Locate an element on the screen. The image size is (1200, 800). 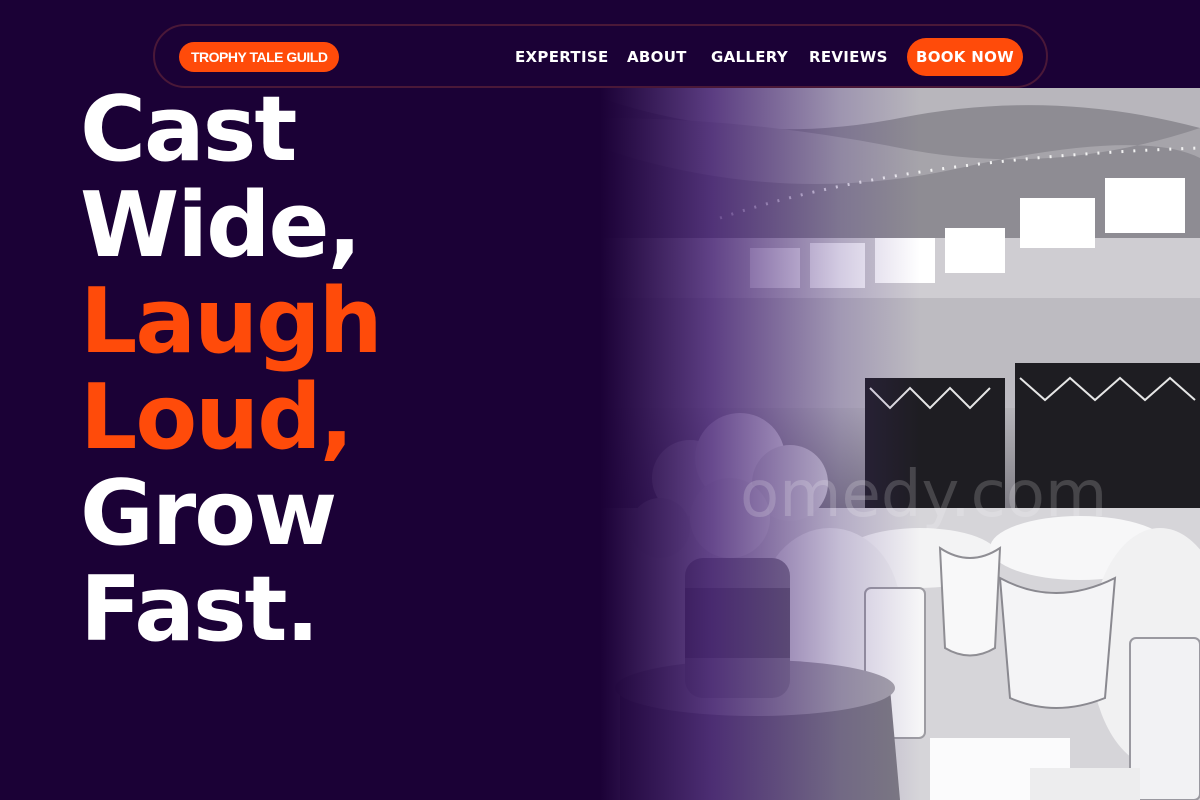
headline-line-1: Cast is located at coordinates (188, 129).